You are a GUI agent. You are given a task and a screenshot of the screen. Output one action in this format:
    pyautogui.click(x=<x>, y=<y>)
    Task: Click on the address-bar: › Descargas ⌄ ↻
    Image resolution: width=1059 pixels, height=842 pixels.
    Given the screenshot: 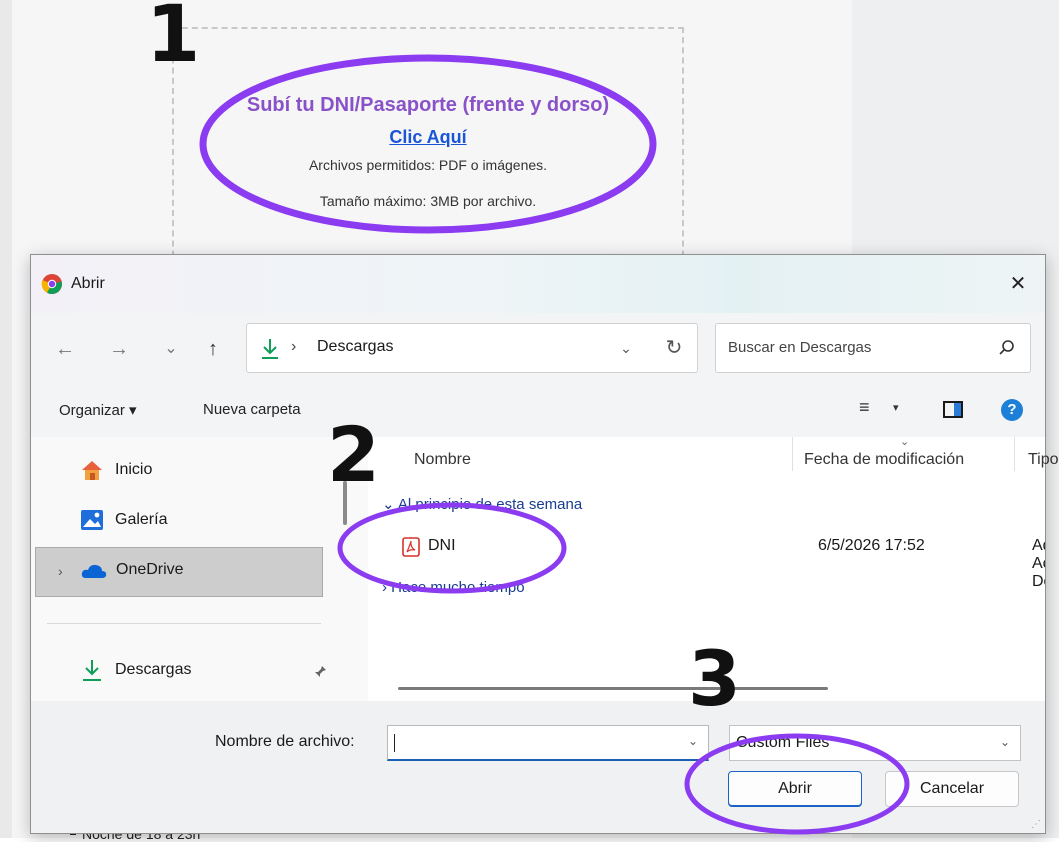 What is the action you would take?
    pyautogui.click(x=472, y=348)
    